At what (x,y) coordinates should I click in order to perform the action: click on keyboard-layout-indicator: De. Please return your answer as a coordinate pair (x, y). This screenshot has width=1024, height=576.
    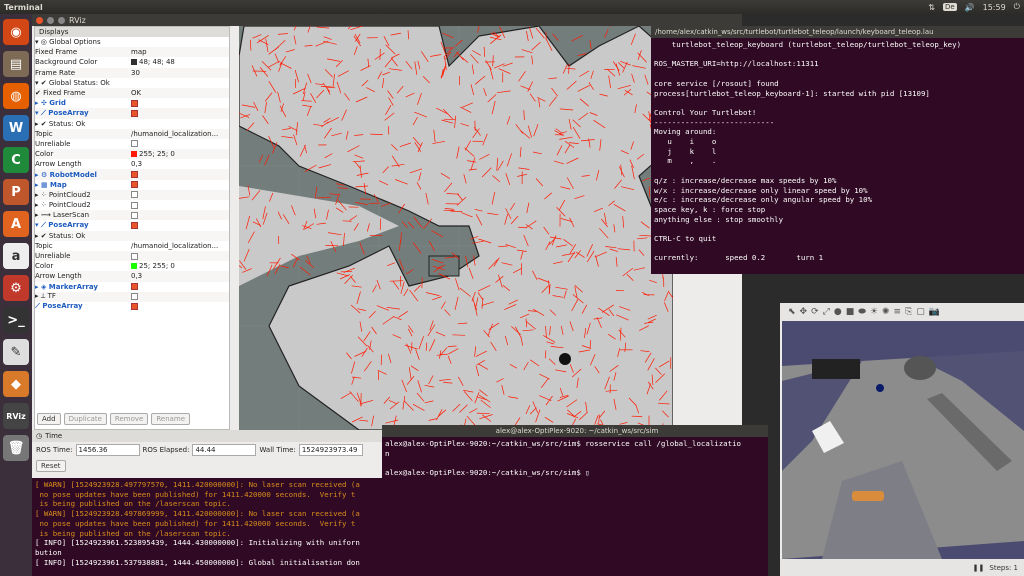
    Looking at the image, I should click on (949, 7).